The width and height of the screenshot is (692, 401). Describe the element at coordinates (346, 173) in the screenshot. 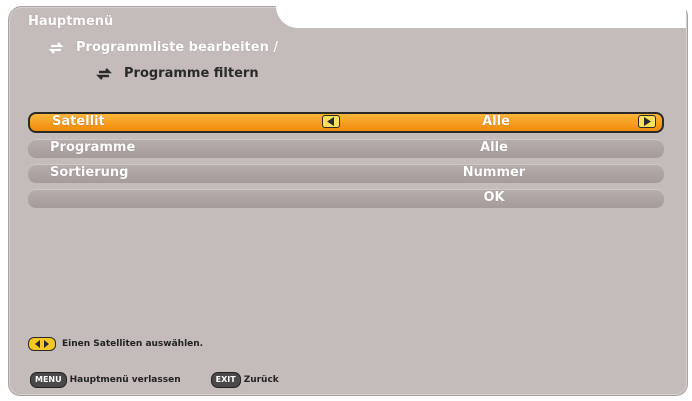

I see `setting-row-sortierung: Sortierung Nummer` at that location.